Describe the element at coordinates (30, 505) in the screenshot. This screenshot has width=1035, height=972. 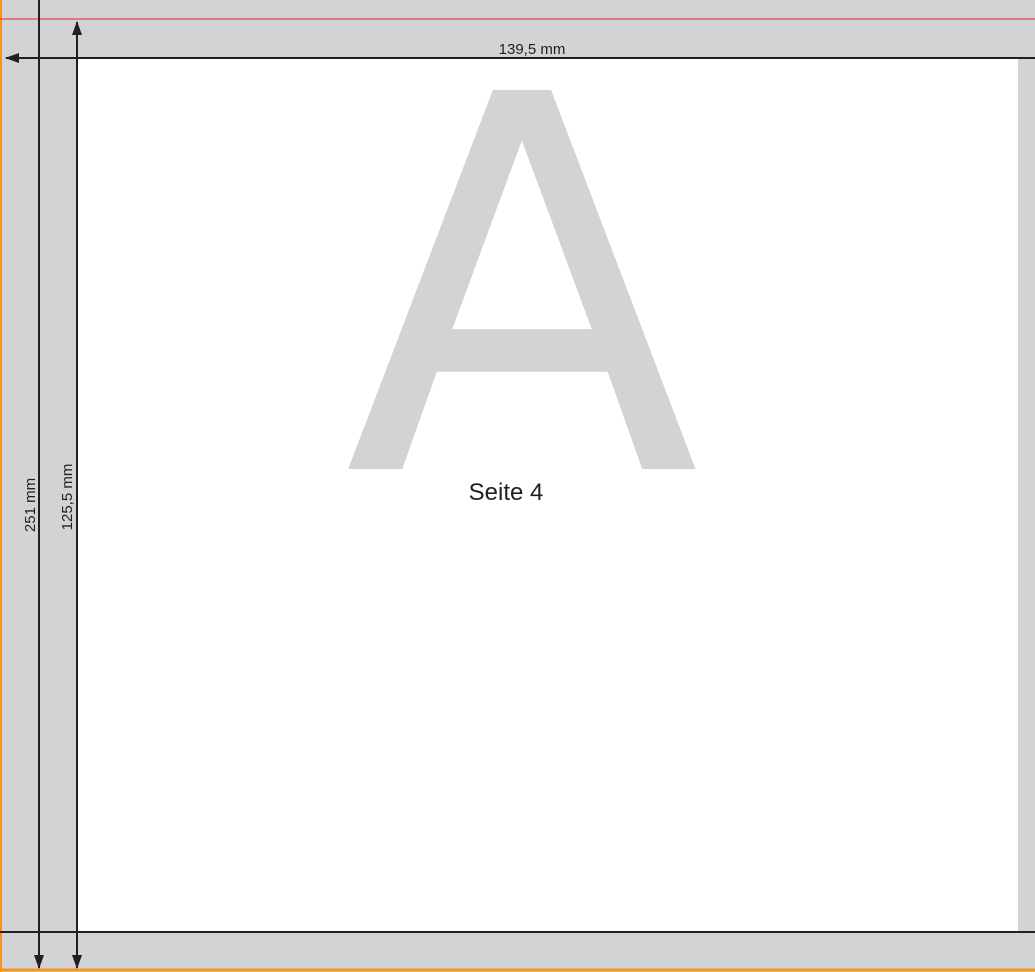
I see `full-height-dimension-label: 251 mm` at that location.